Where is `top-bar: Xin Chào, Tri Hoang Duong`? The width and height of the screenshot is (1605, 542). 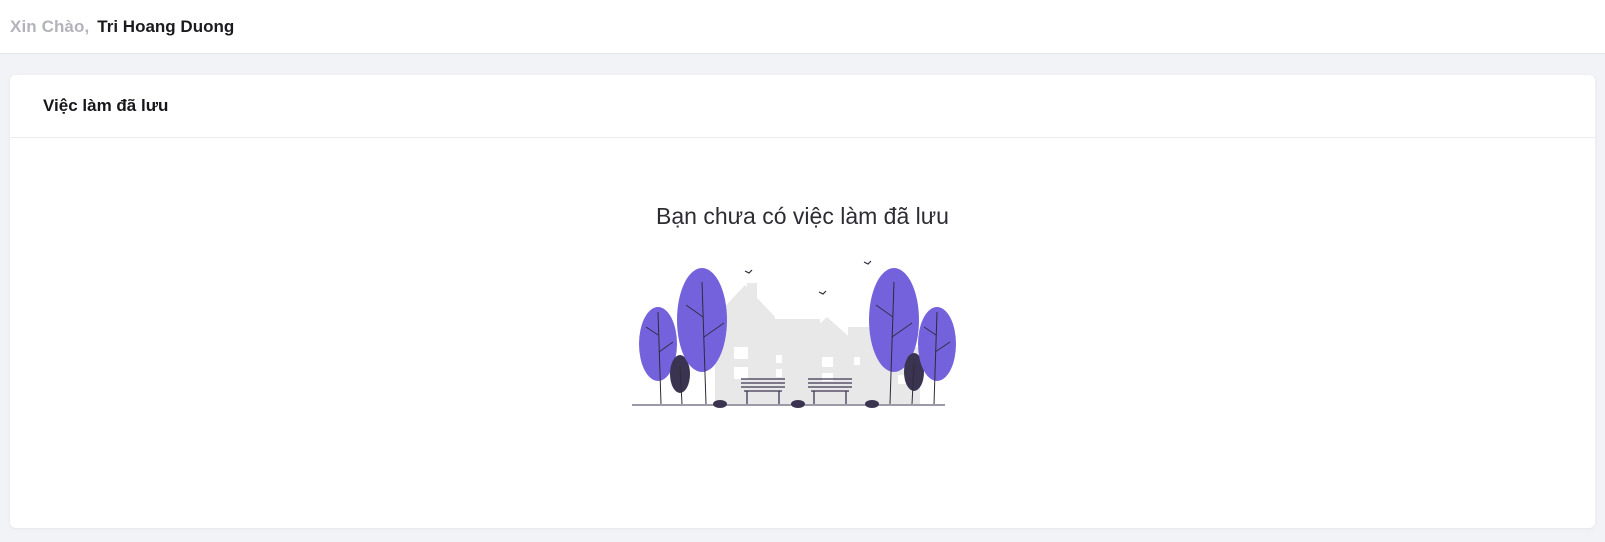
top-bar: Xin Chào, Tri Hoang Duong is located at coordinates (802, 27).